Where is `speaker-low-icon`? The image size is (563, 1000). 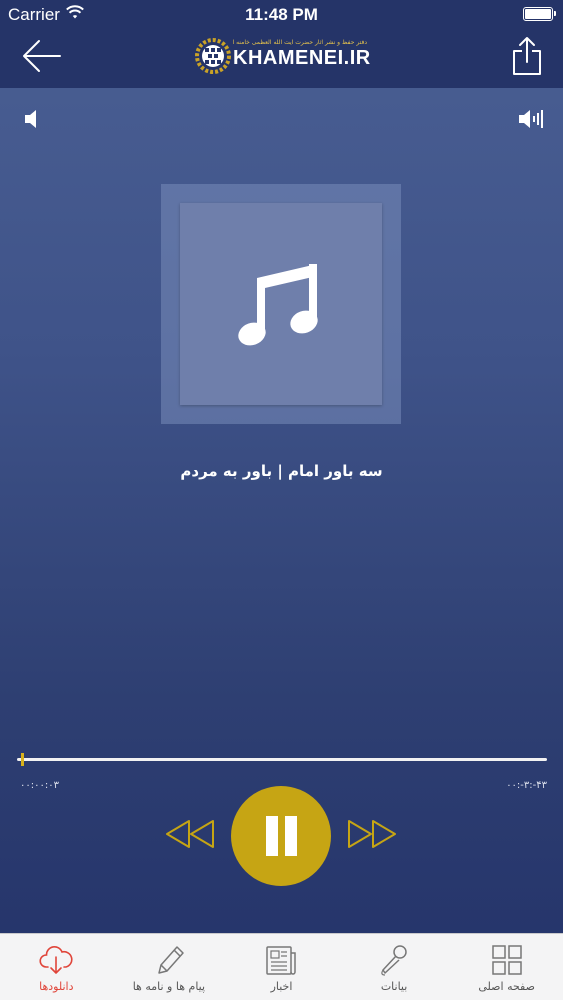
speaker-low-icon is located at coordinates (32, 119).